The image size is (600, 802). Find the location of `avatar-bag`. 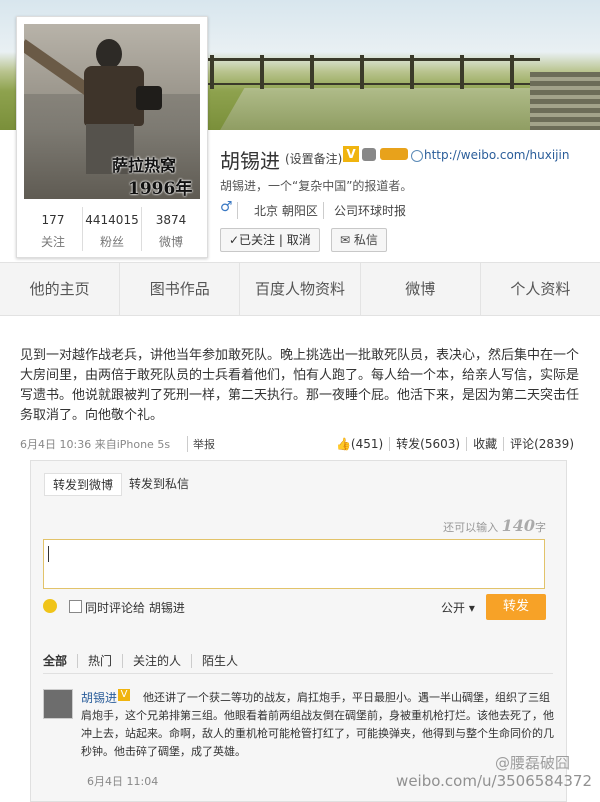

avatar-bag is located at coordinates (149, 98).